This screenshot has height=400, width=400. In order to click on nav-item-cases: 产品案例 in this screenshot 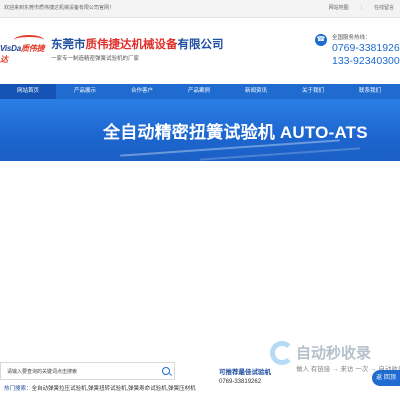, I will do `click(199, 91)`.